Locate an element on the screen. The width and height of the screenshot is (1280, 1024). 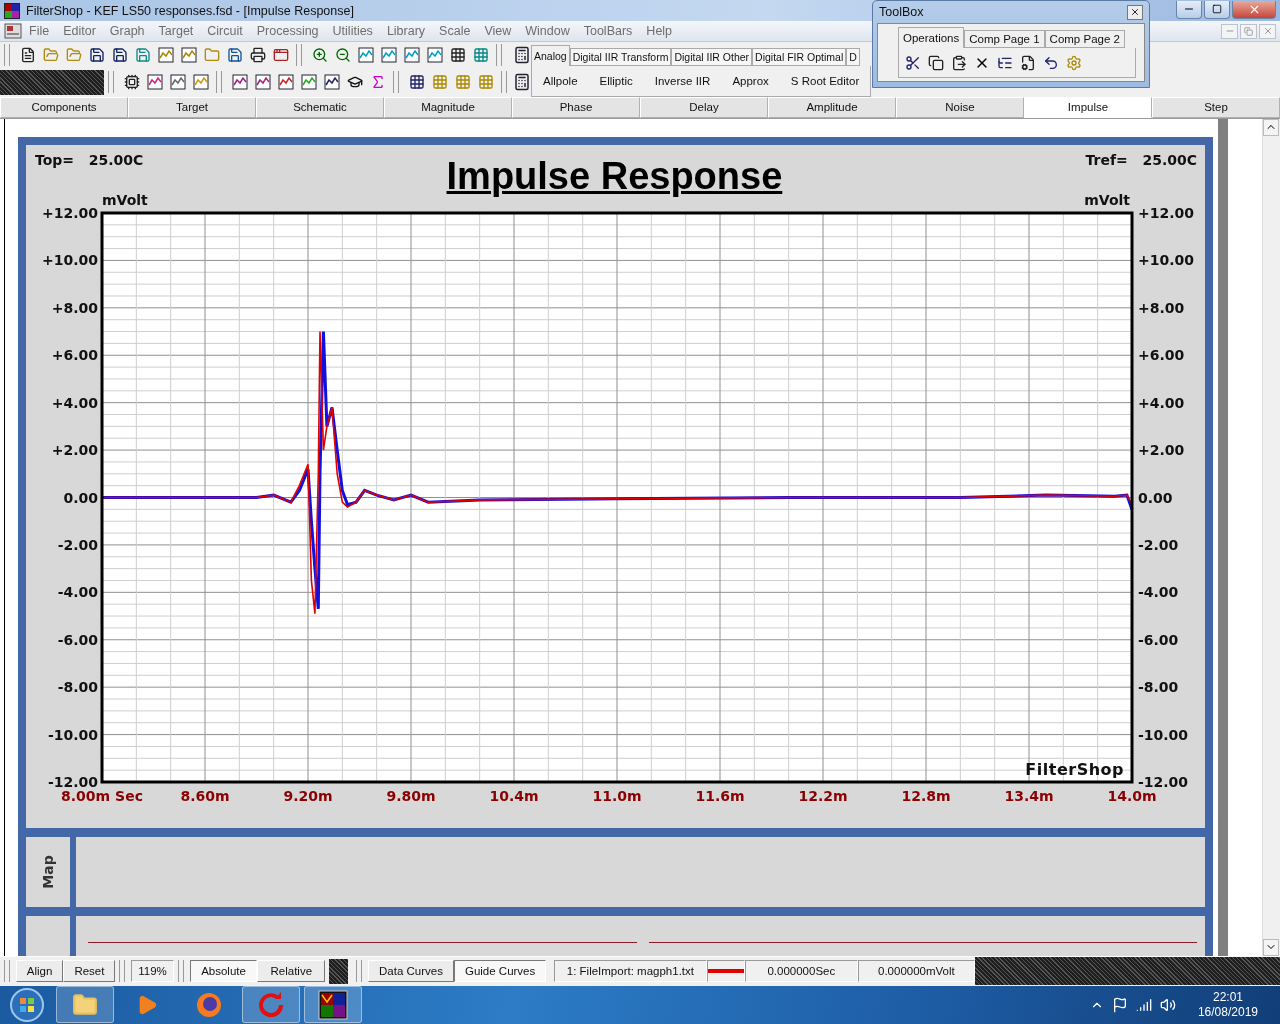
cursor-value: 0.000000mVolt is located at coordinates (916, 971).